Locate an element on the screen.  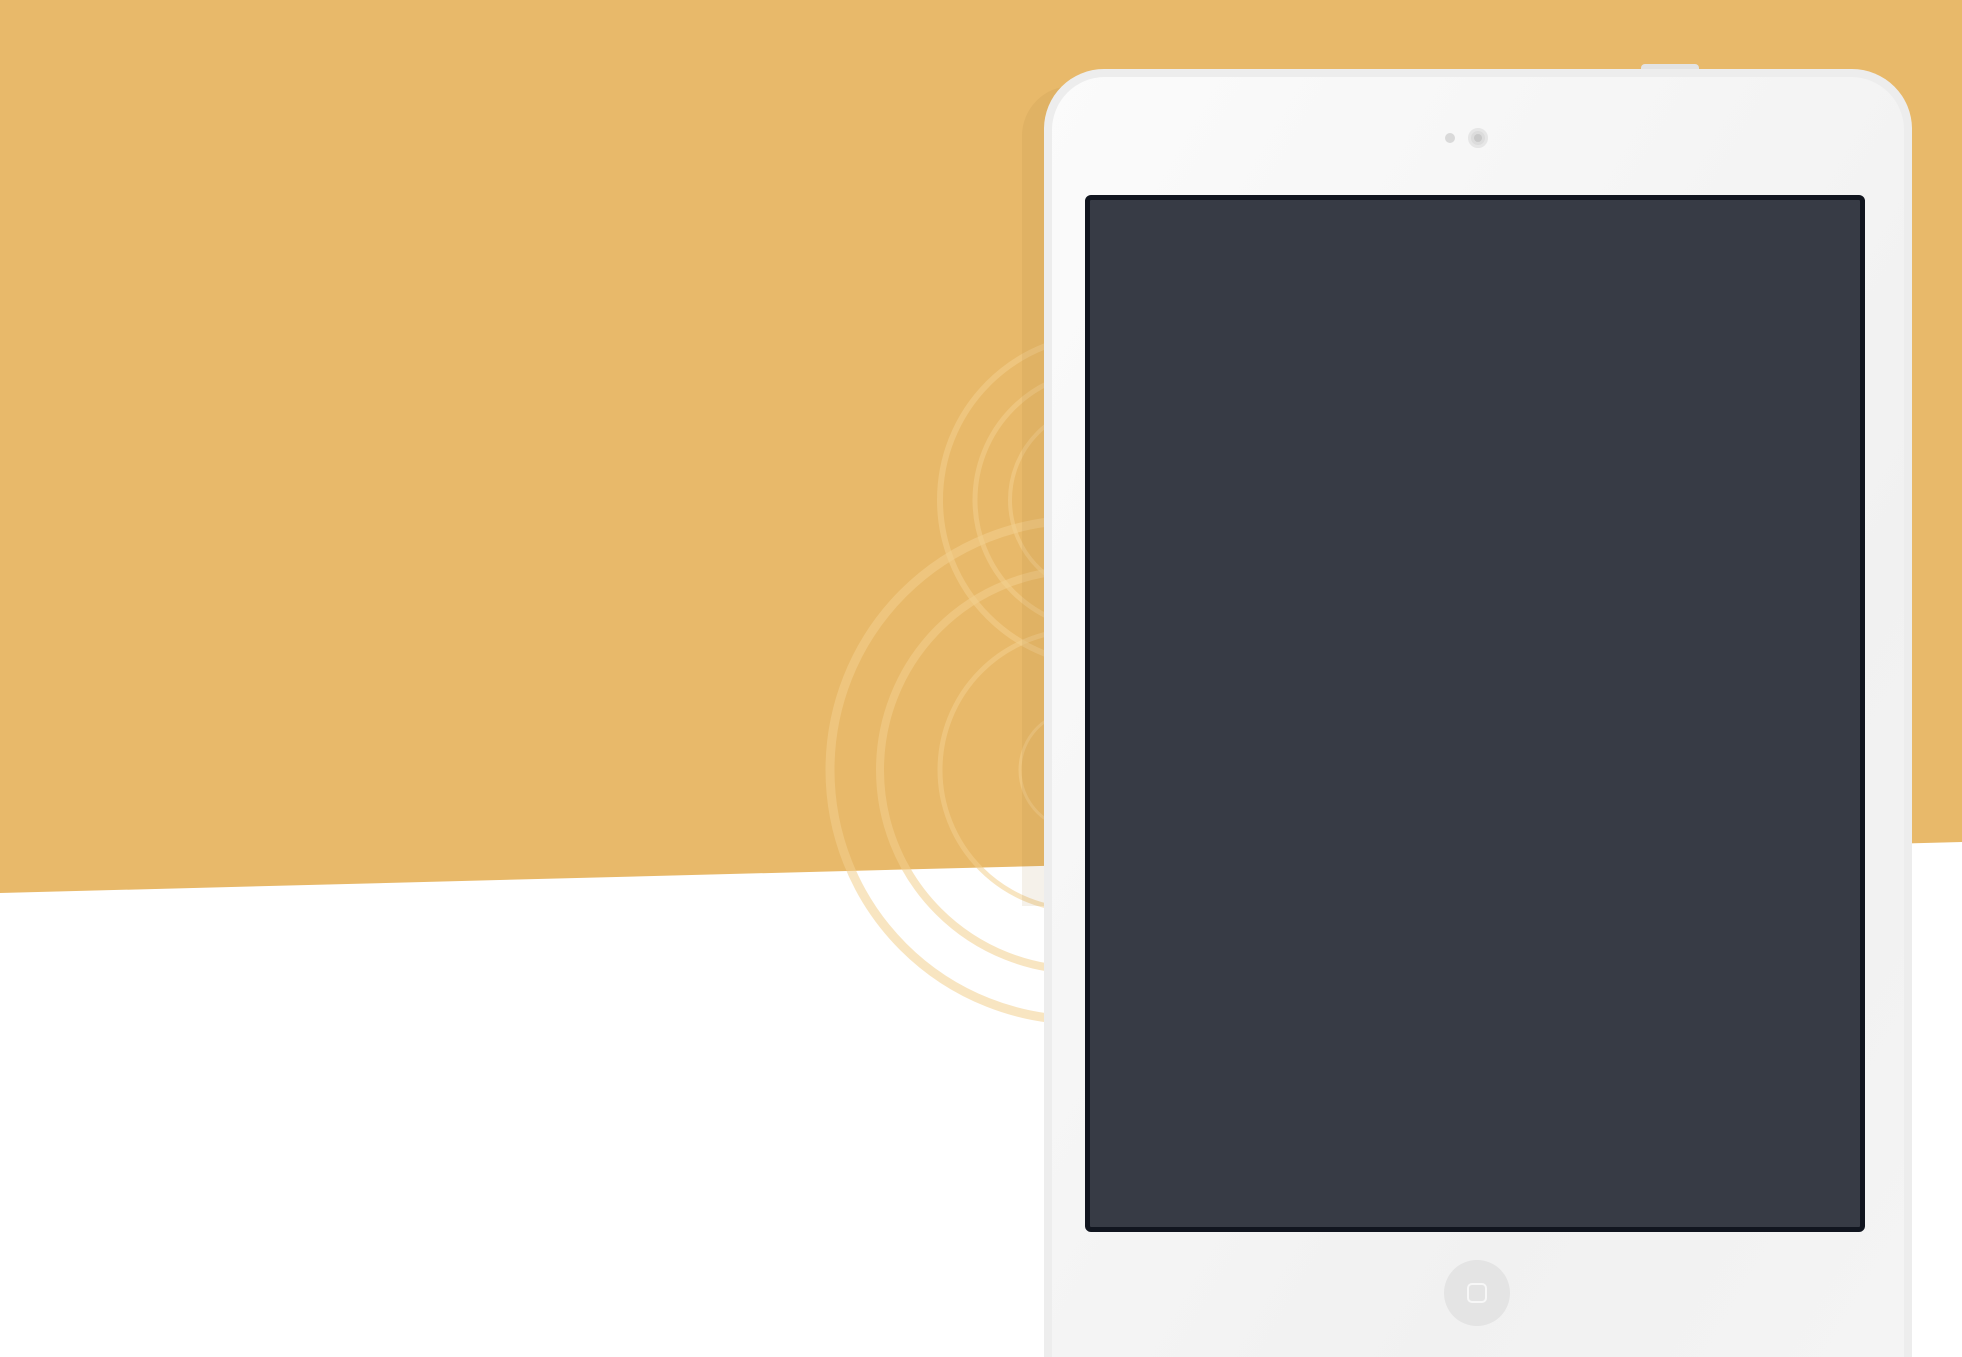
sensor-dot is located at coordinates (1450, 138).